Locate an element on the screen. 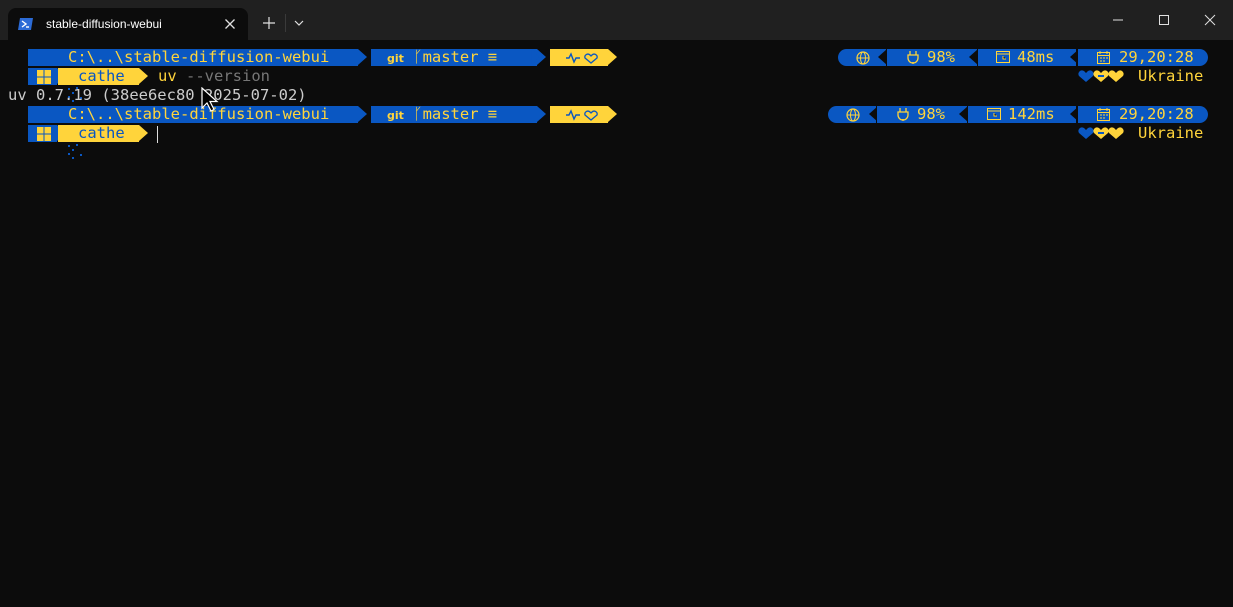  minimize-icon is located at coordinates (1118, 20).